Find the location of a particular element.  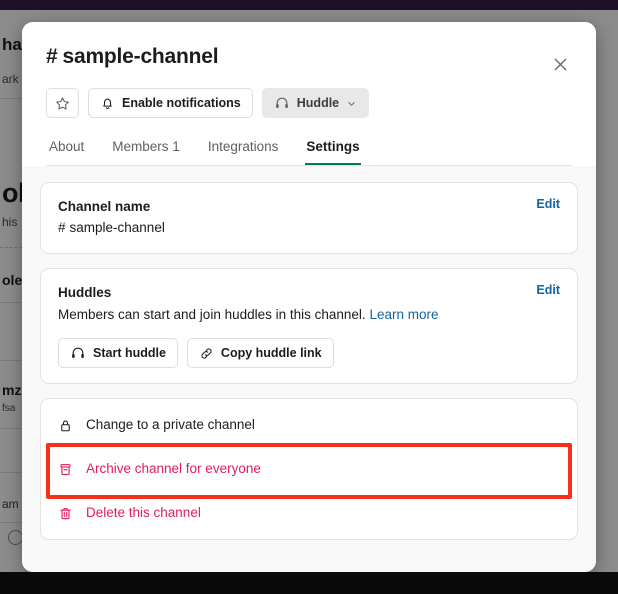

huddle-button: Huddle is located at coordinates (315, 103).